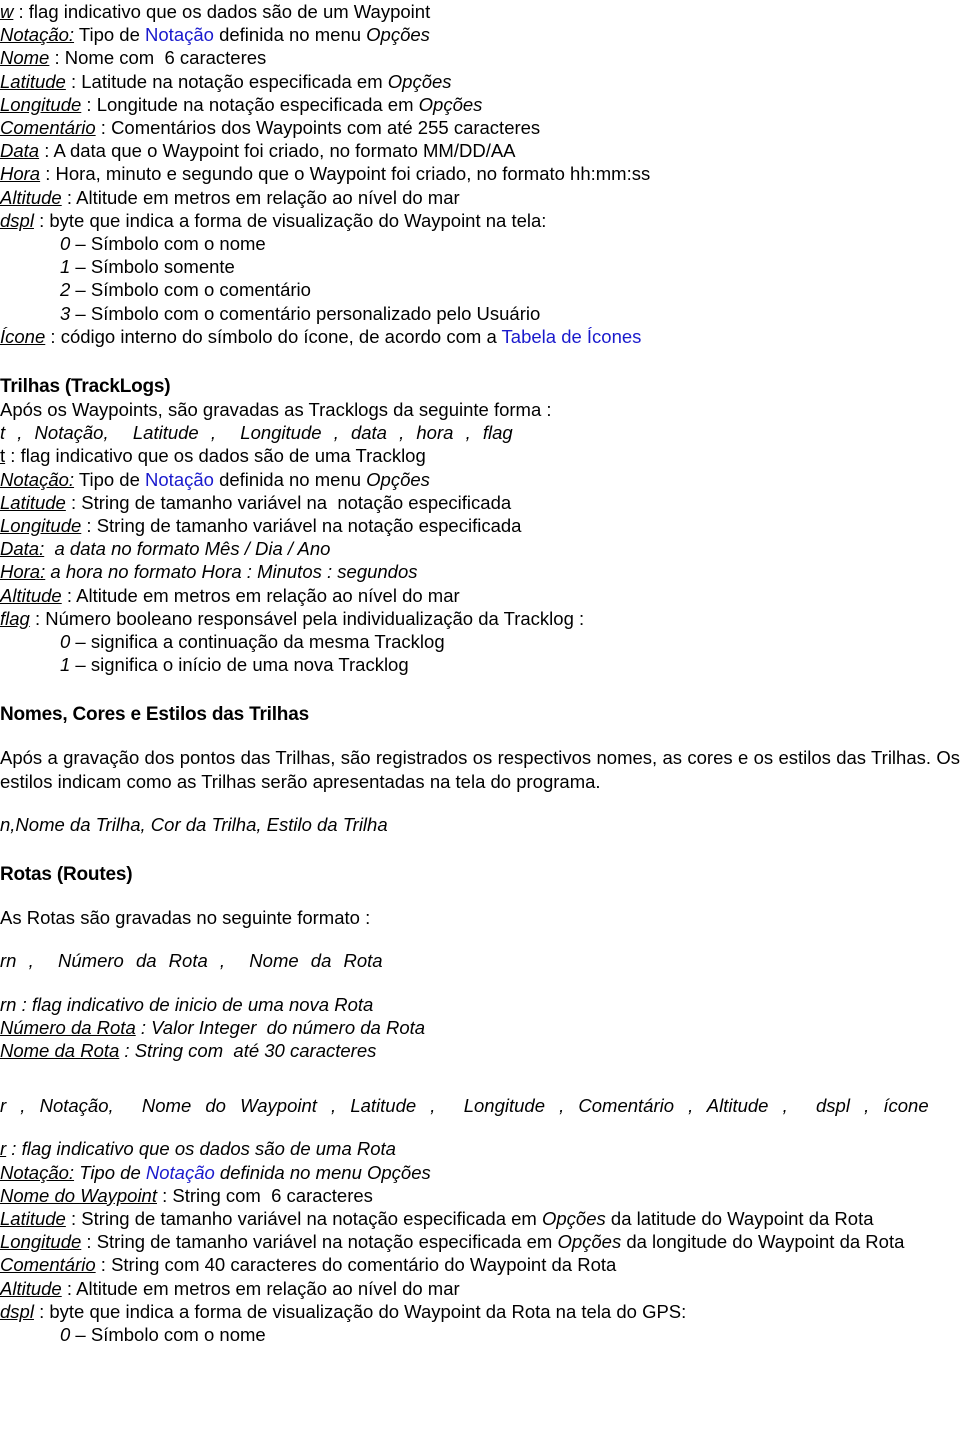 Image resolution: width=960 pixels, height=1436 pixels. I want to click on field-desc-post: da latitude do Waypoint da Rota, so click(739, 1218).